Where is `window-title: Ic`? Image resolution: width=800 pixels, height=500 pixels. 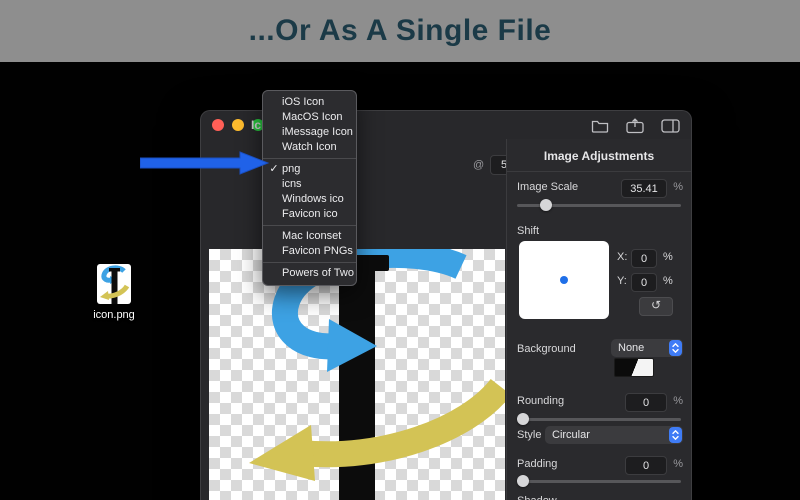
window-title: Ic is located at coordinates (256, 125).